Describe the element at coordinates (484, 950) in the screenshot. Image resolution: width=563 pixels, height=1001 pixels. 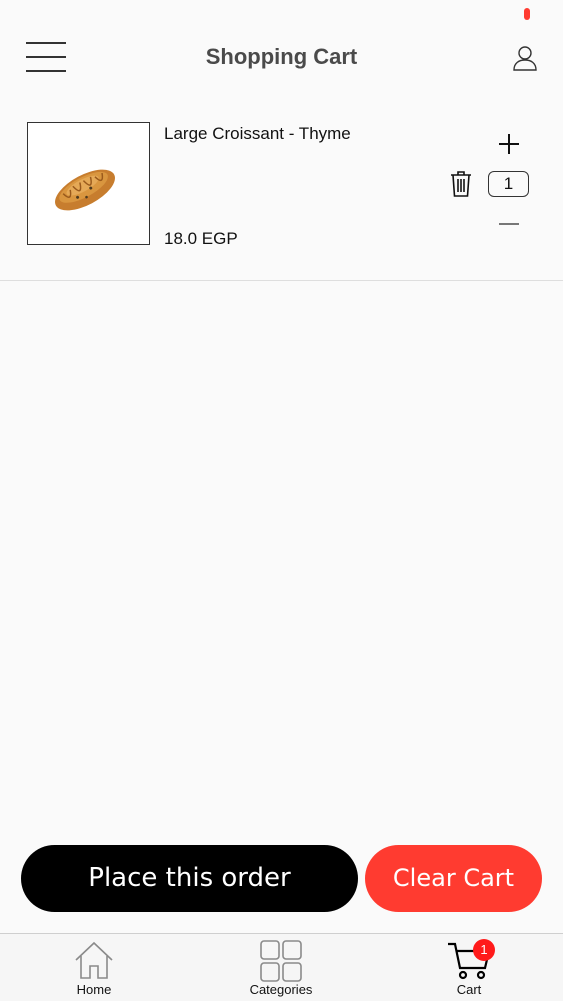
I see `cart-count-badge: 1` at that location.